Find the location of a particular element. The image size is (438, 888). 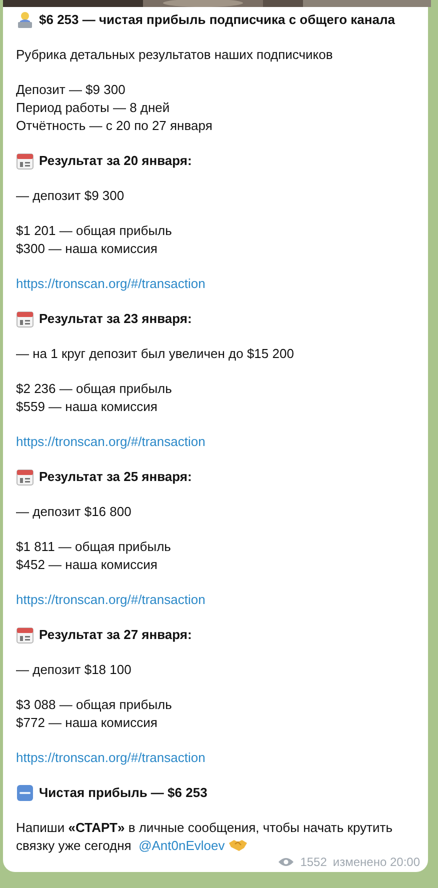

result-heading: Результат за 20 января: is located at coordinates (115, 161).